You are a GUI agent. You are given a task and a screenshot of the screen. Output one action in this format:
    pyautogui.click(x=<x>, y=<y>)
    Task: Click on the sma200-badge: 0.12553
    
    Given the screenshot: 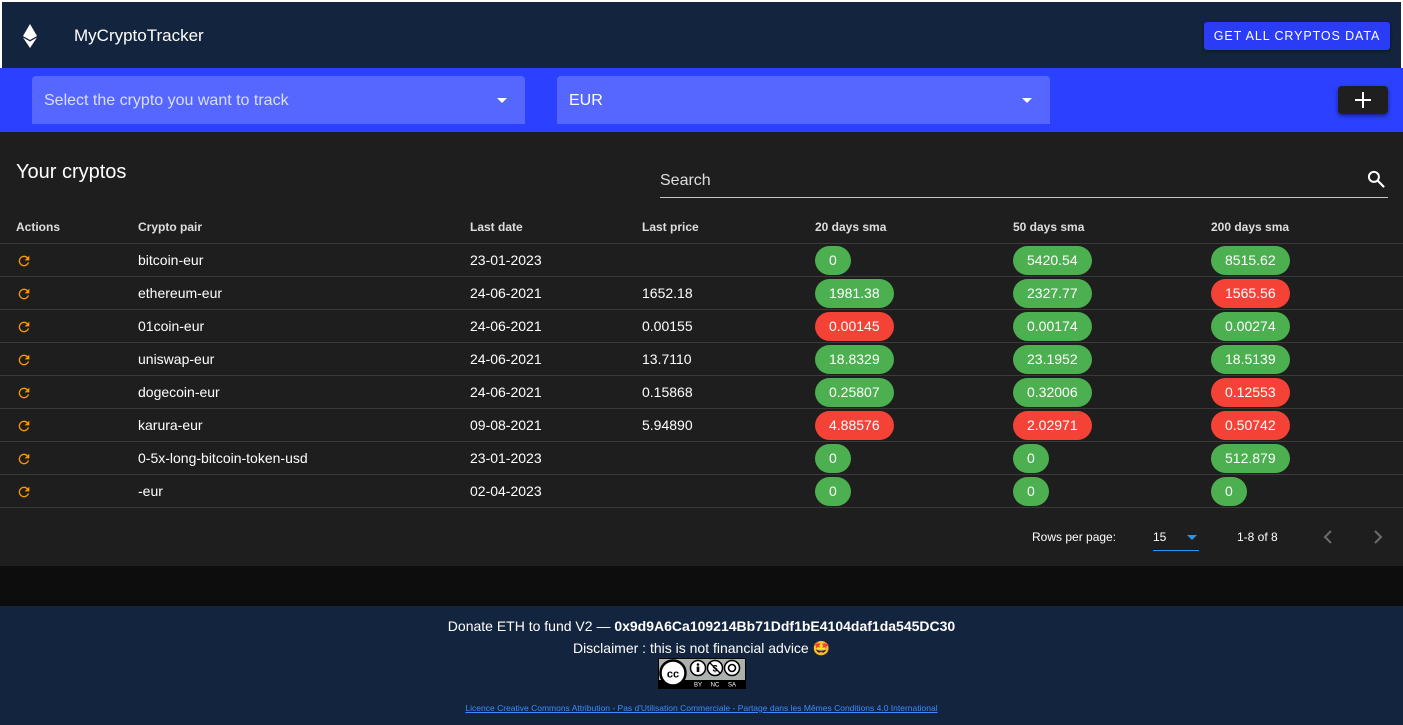 What is the action you would take?
    pyautogui.click(x=1250, y=392)
    